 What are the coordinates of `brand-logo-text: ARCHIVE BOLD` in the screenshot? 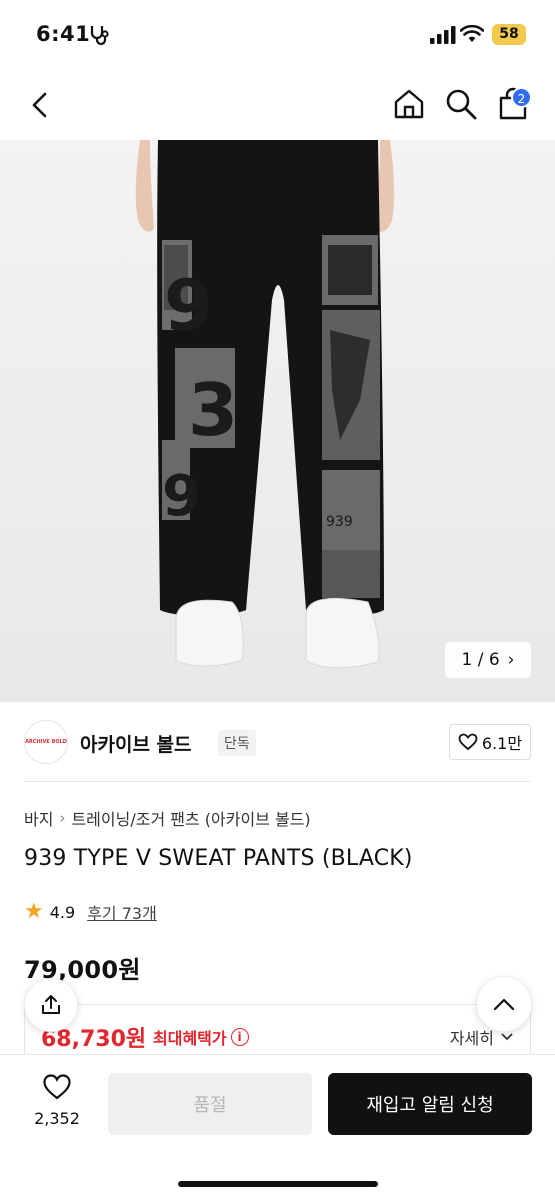 It's located at (46, 742).